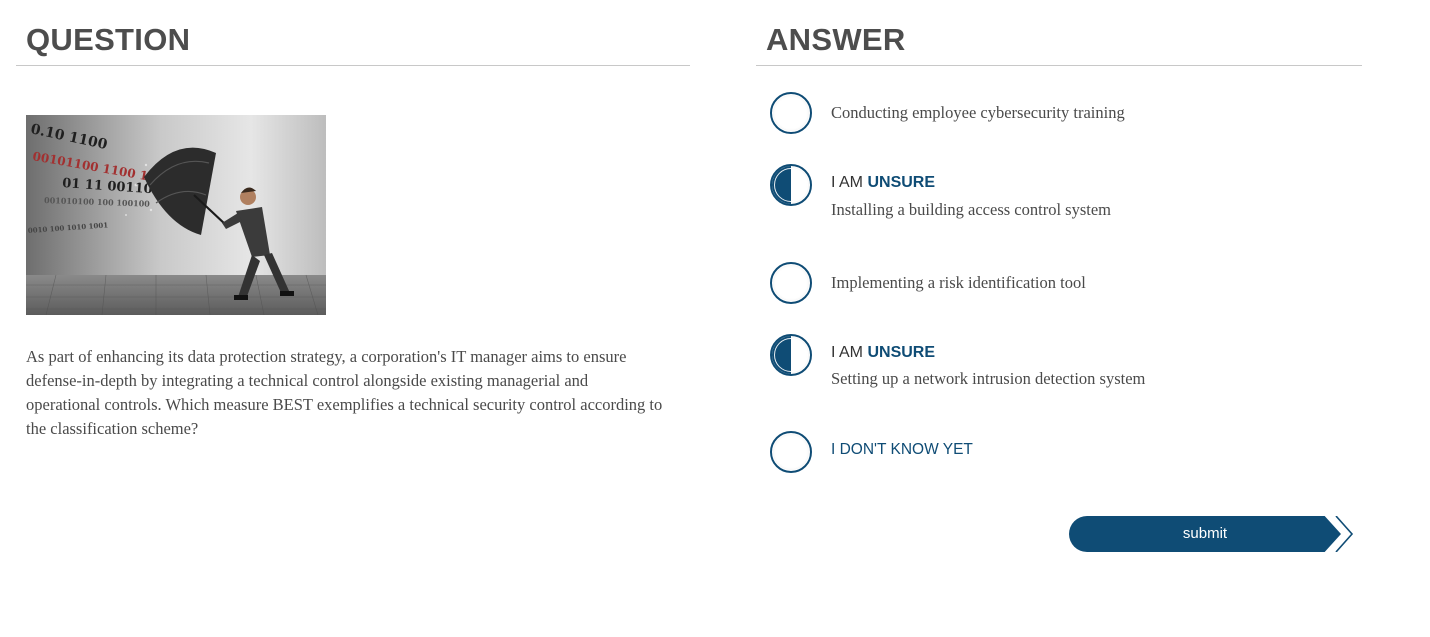  I want to click on submit-button: submit, so click(1205, 534).